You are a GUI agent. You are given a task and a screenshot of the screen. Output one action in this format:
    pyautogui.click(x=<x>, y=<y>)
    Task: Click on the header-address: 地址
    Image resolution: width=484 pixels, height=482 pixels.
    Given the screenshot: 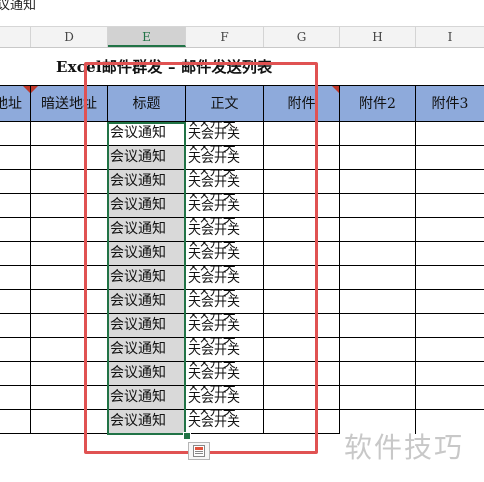 What is the action you would take?
    pyautogui.click(x=15, y=103)
    